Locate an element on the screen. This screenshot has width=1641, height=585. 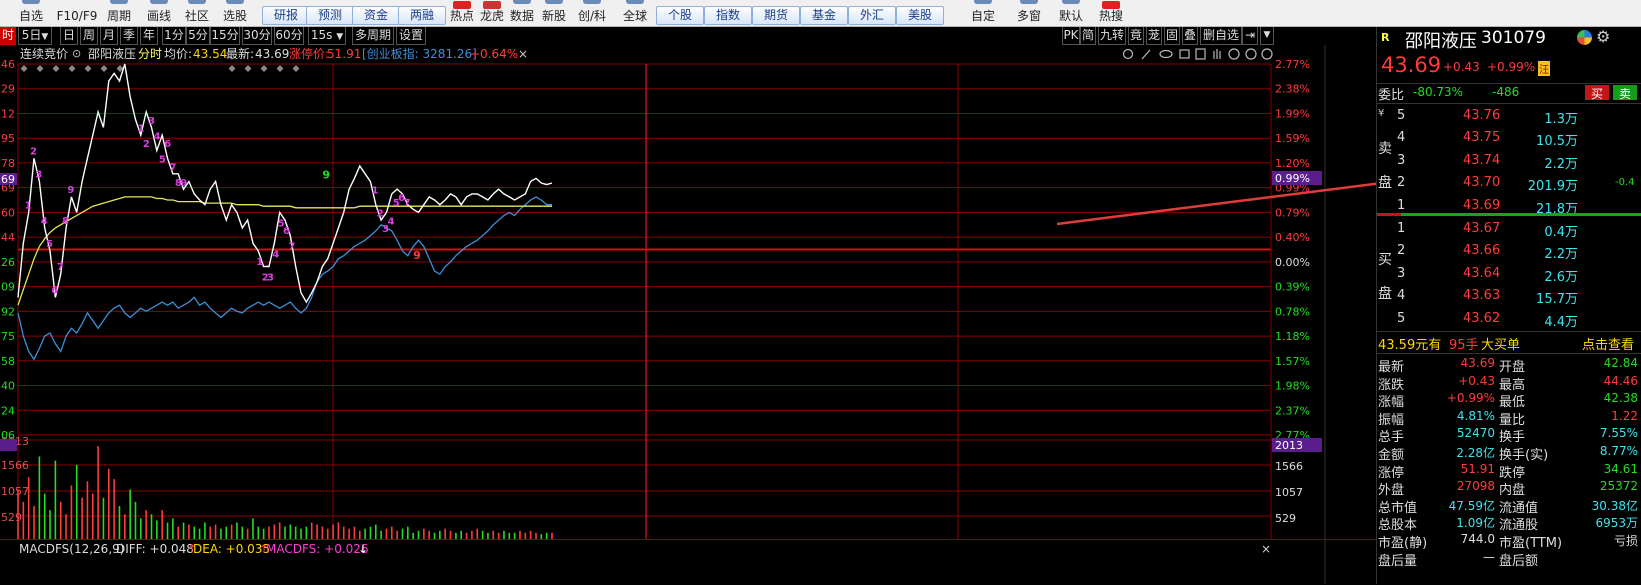
period-tab-30min: 30分 is located at coordinates (257, 36).